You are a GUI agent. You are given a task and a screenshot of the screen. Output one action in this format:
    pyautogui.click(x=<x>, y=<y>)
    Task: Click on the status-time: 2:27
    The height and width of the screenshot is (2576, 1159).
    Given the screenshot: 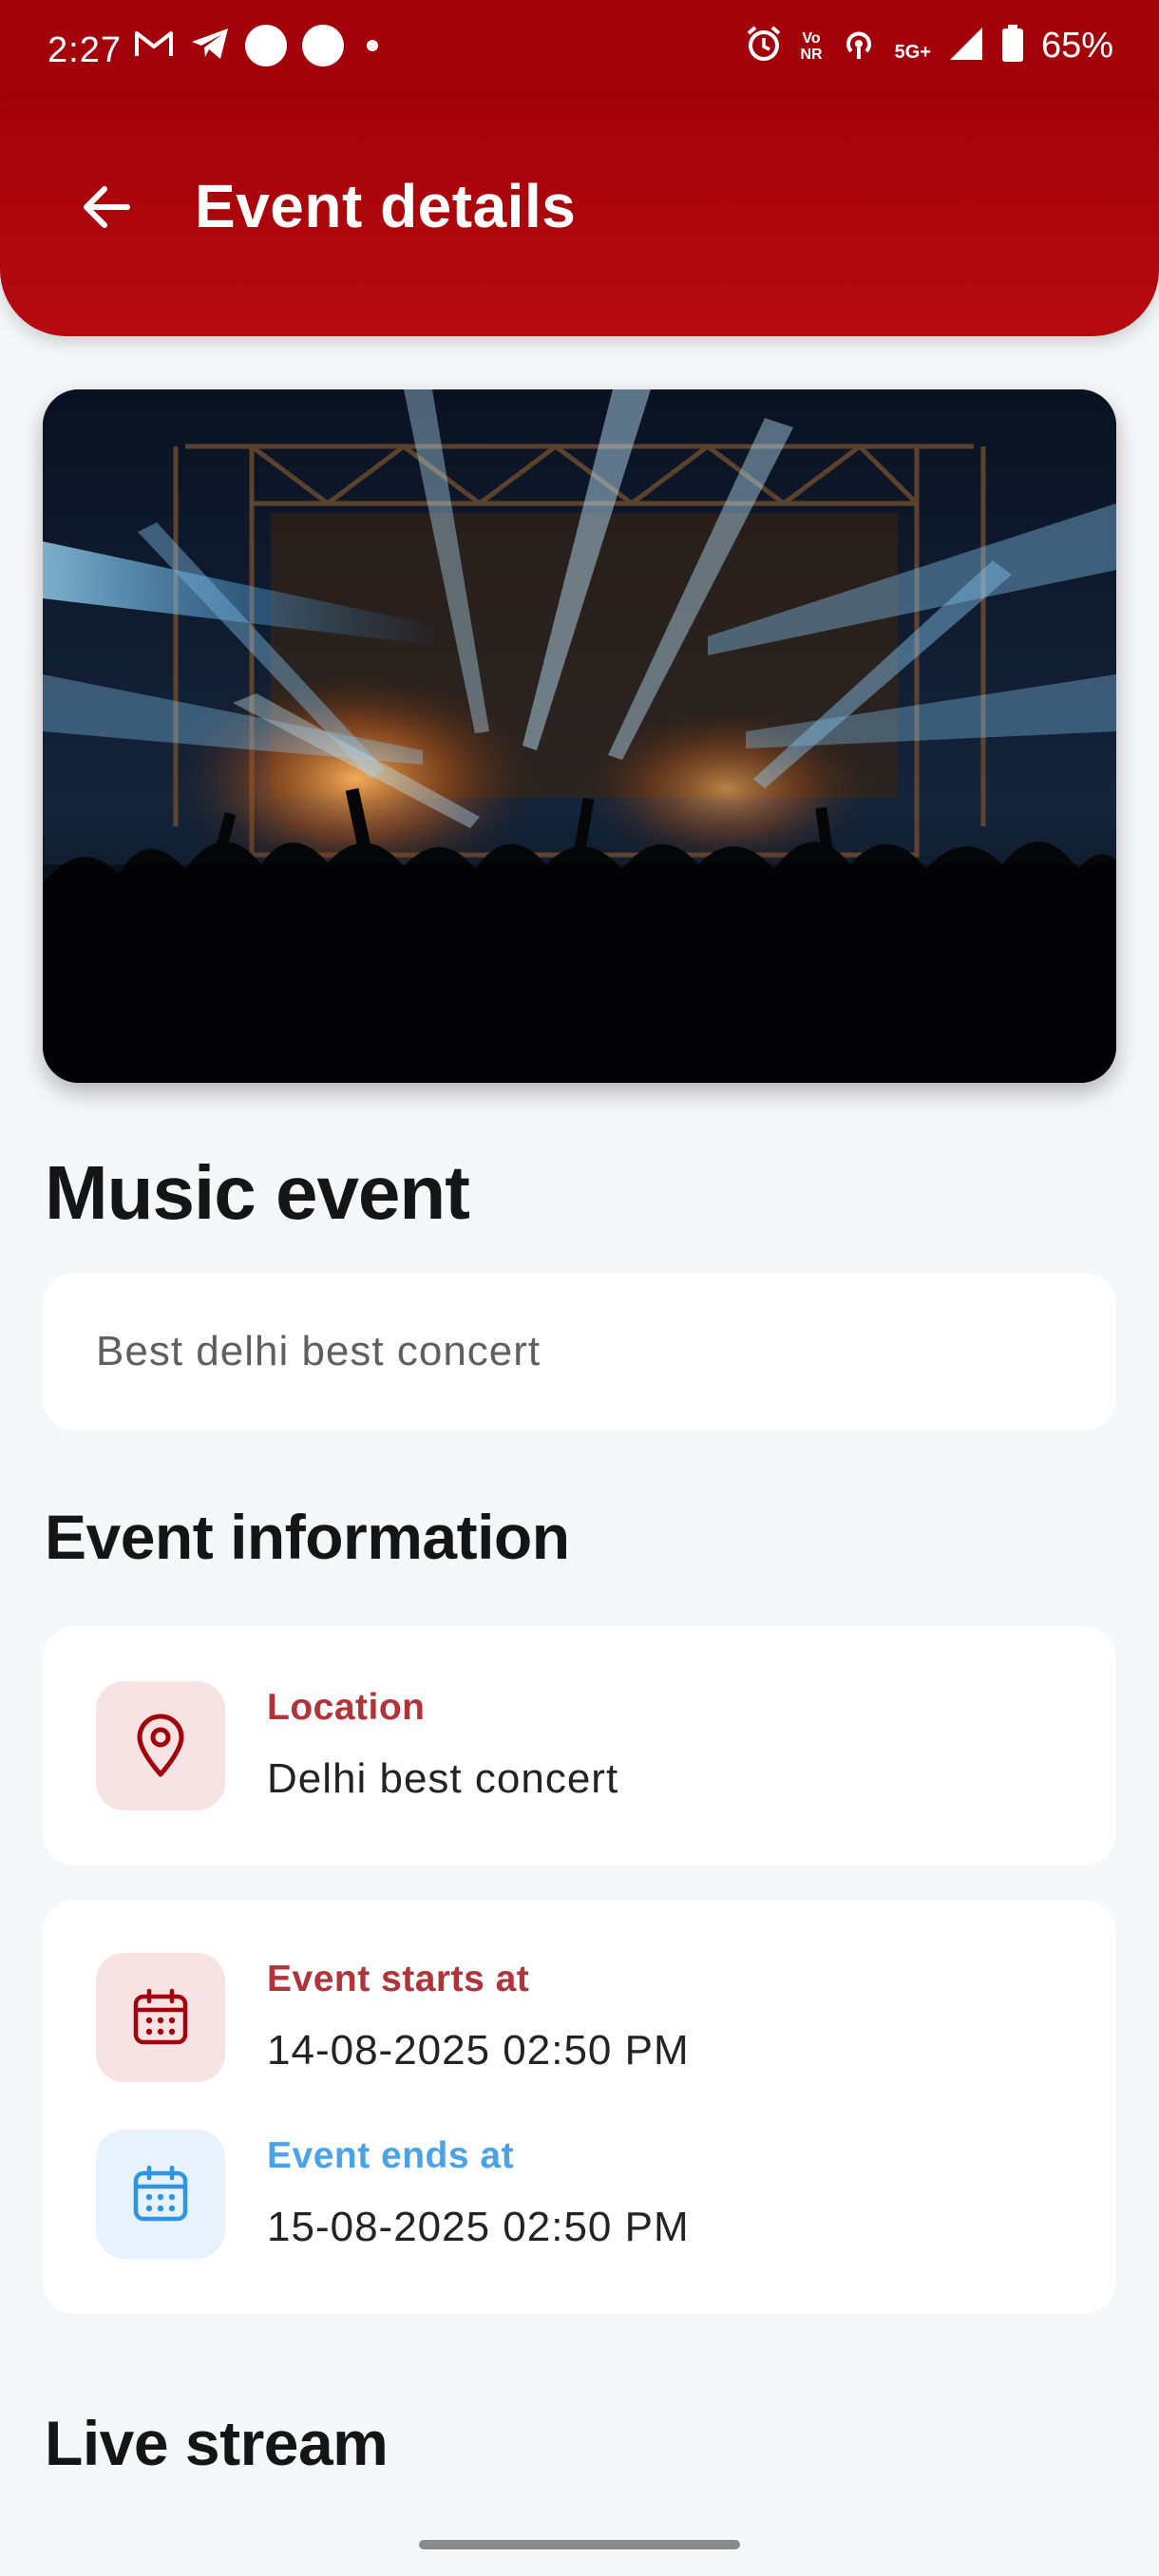 What is the action you would take?
    pyautogui.click(x=85, y=50)
    